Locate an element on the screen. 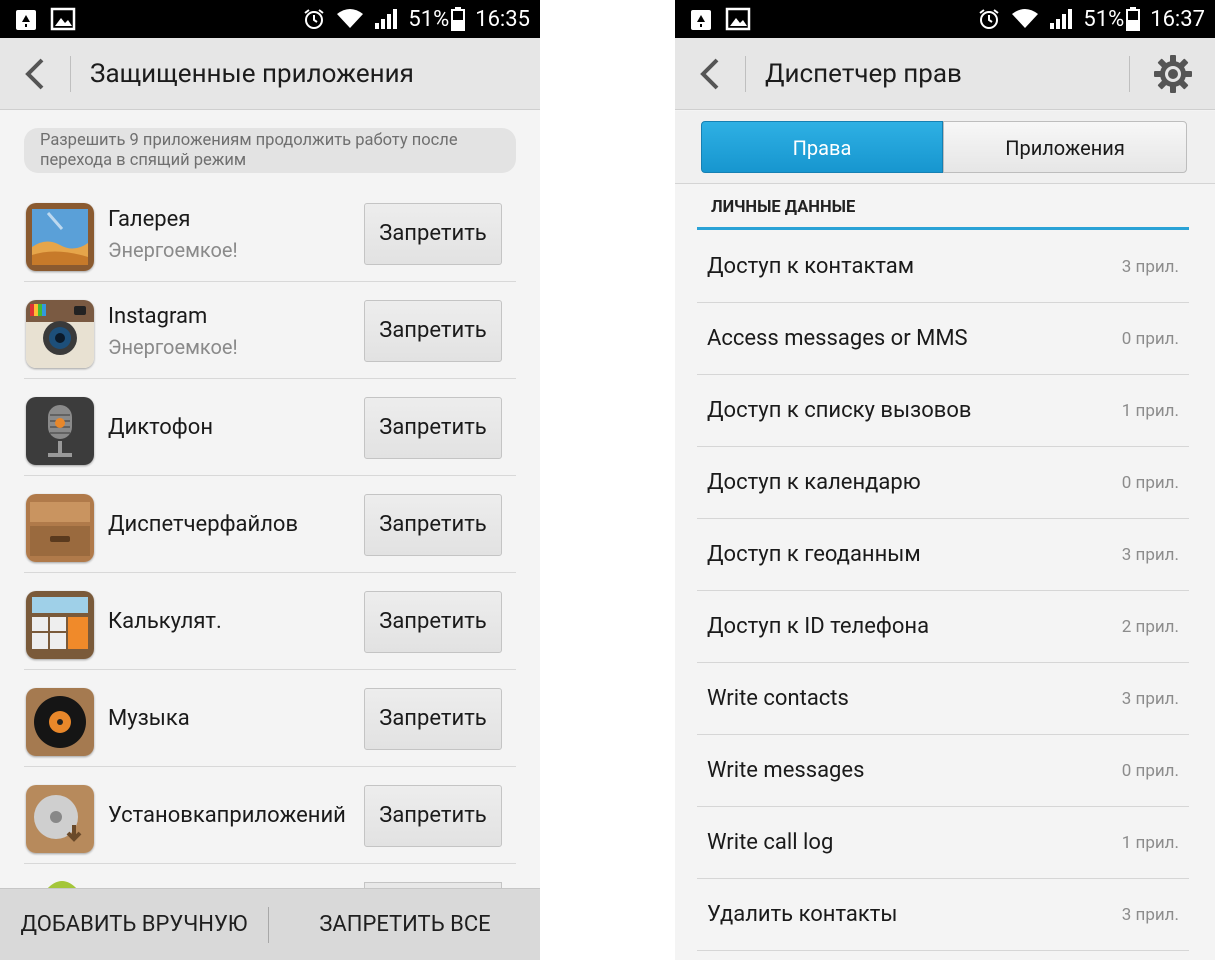 Image resolution: width=1226 pixels, height=960 pixels. app-row-file-manager: Диспетчерфайлов Запретить is located at coordinates (270, 524).